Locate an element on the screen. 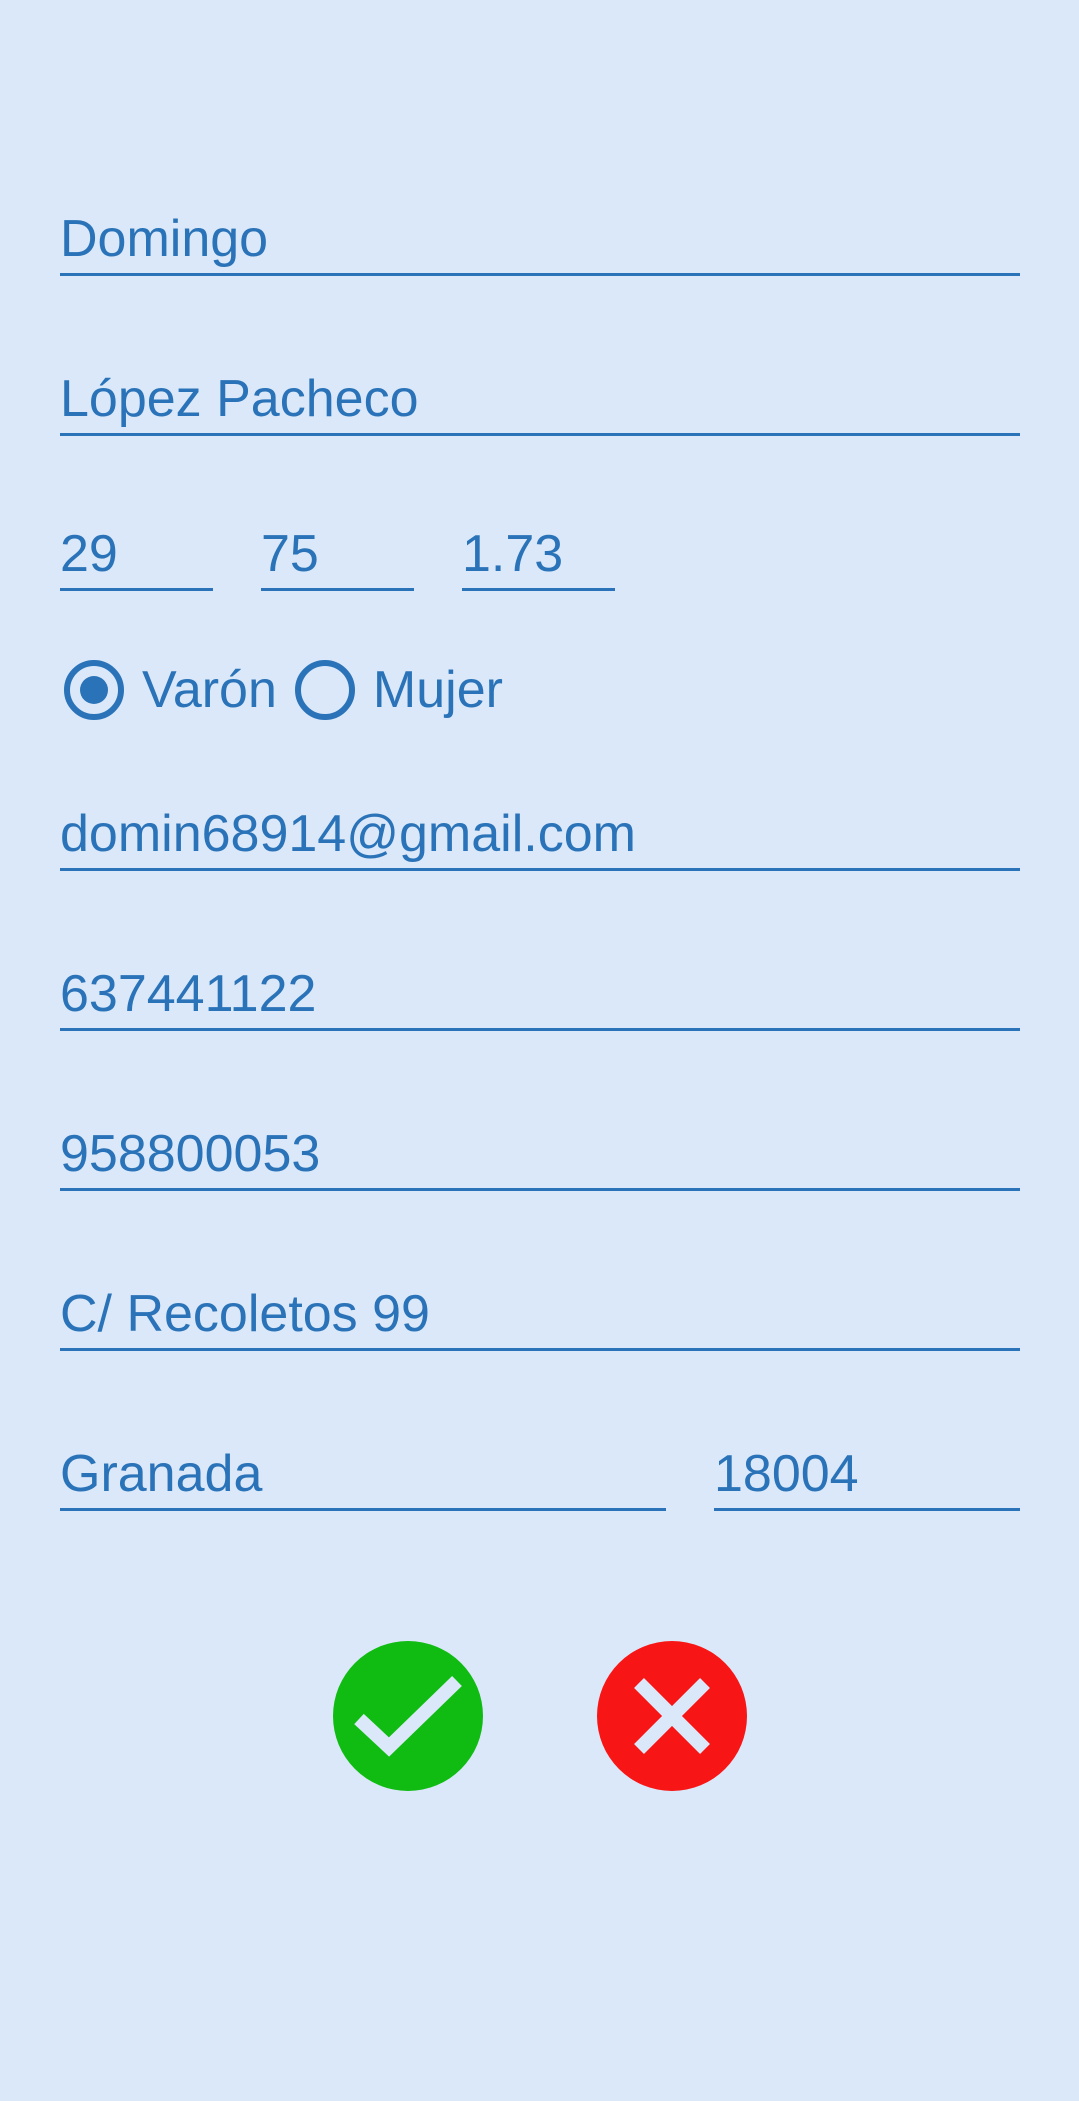 This screenshot has height=2101, width=1079. gender-option-male-label: Varón is located at coordinates (209, 690).